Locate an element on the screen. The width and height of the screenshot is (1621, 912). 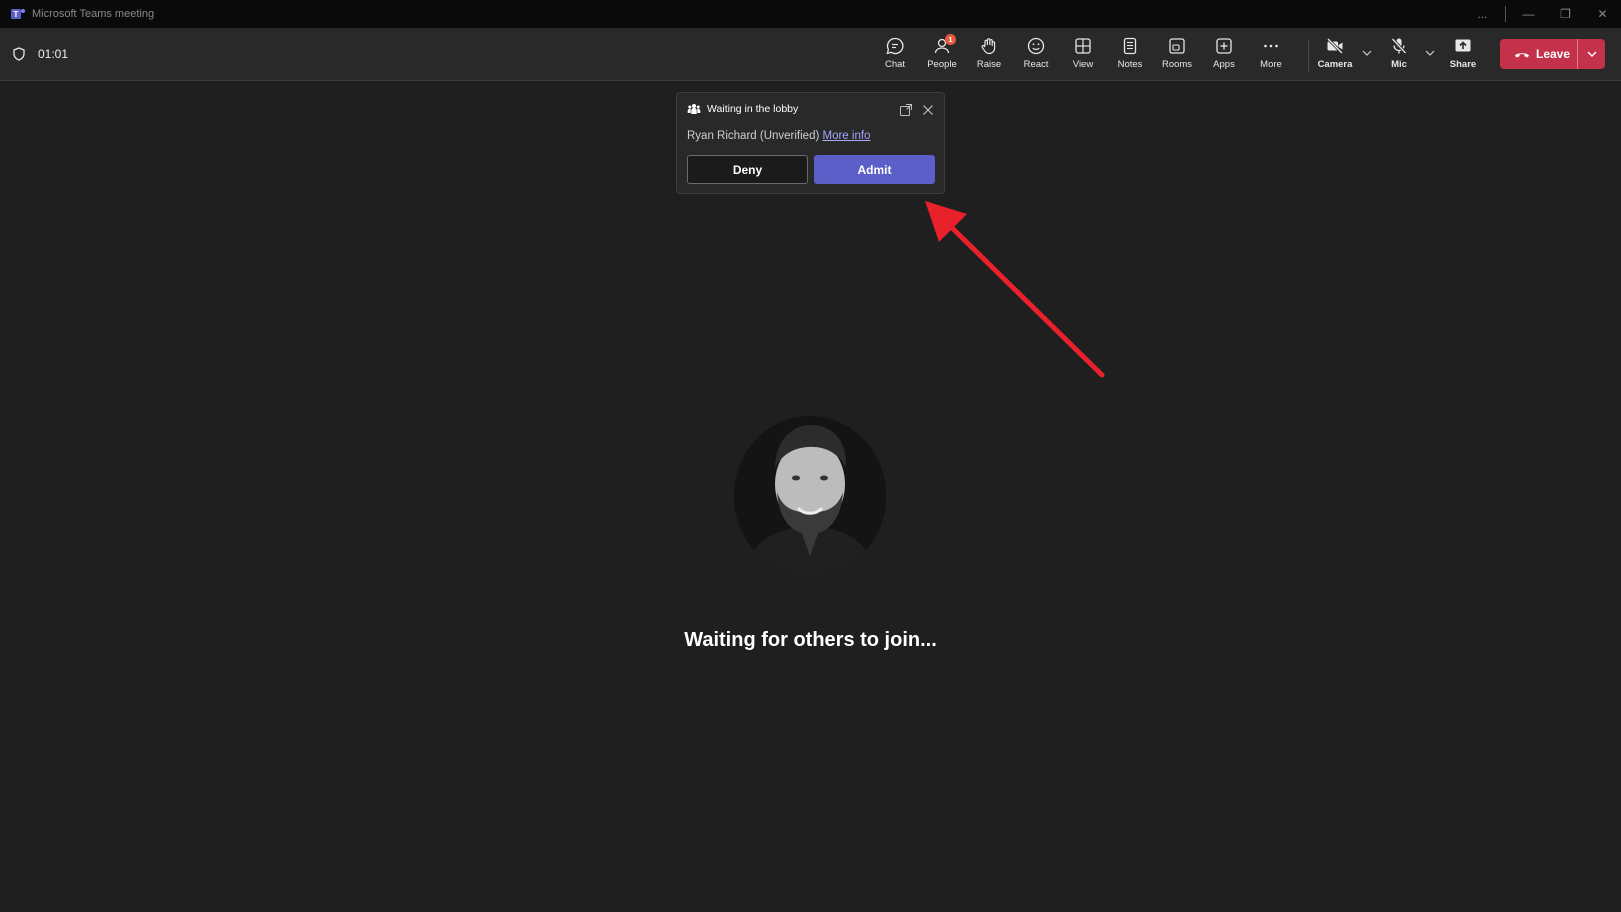
rooms-label: Rooms is located at coordinates (1177, 64).